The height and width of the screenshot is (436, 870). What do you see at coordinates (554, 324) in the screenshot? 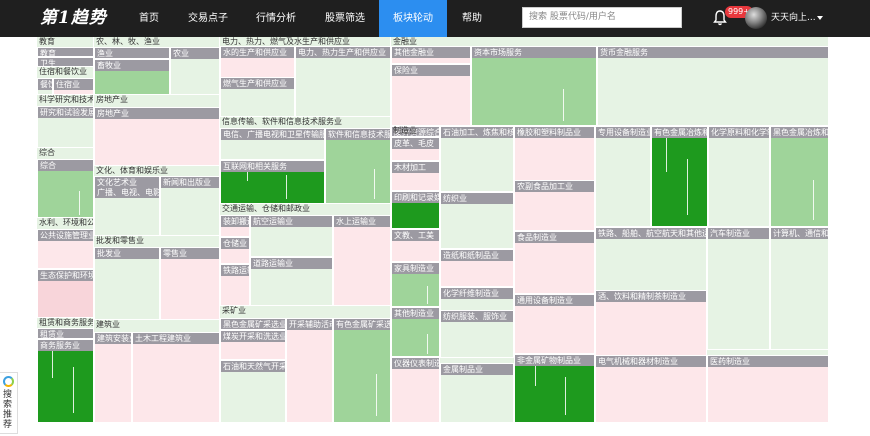
I see `industry-cell: 通用设备制造业` at bounding box center [554, 324].